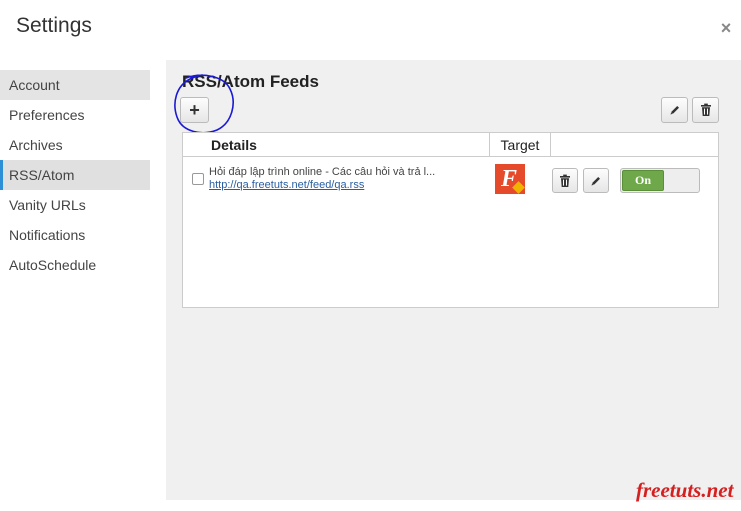 This screenshot has width=741, height=511. What do you see at coordinates (75, 235) in the screenshot?
I see `sidebar-item-notifications: Notifications` at bounding box center [75, 235].